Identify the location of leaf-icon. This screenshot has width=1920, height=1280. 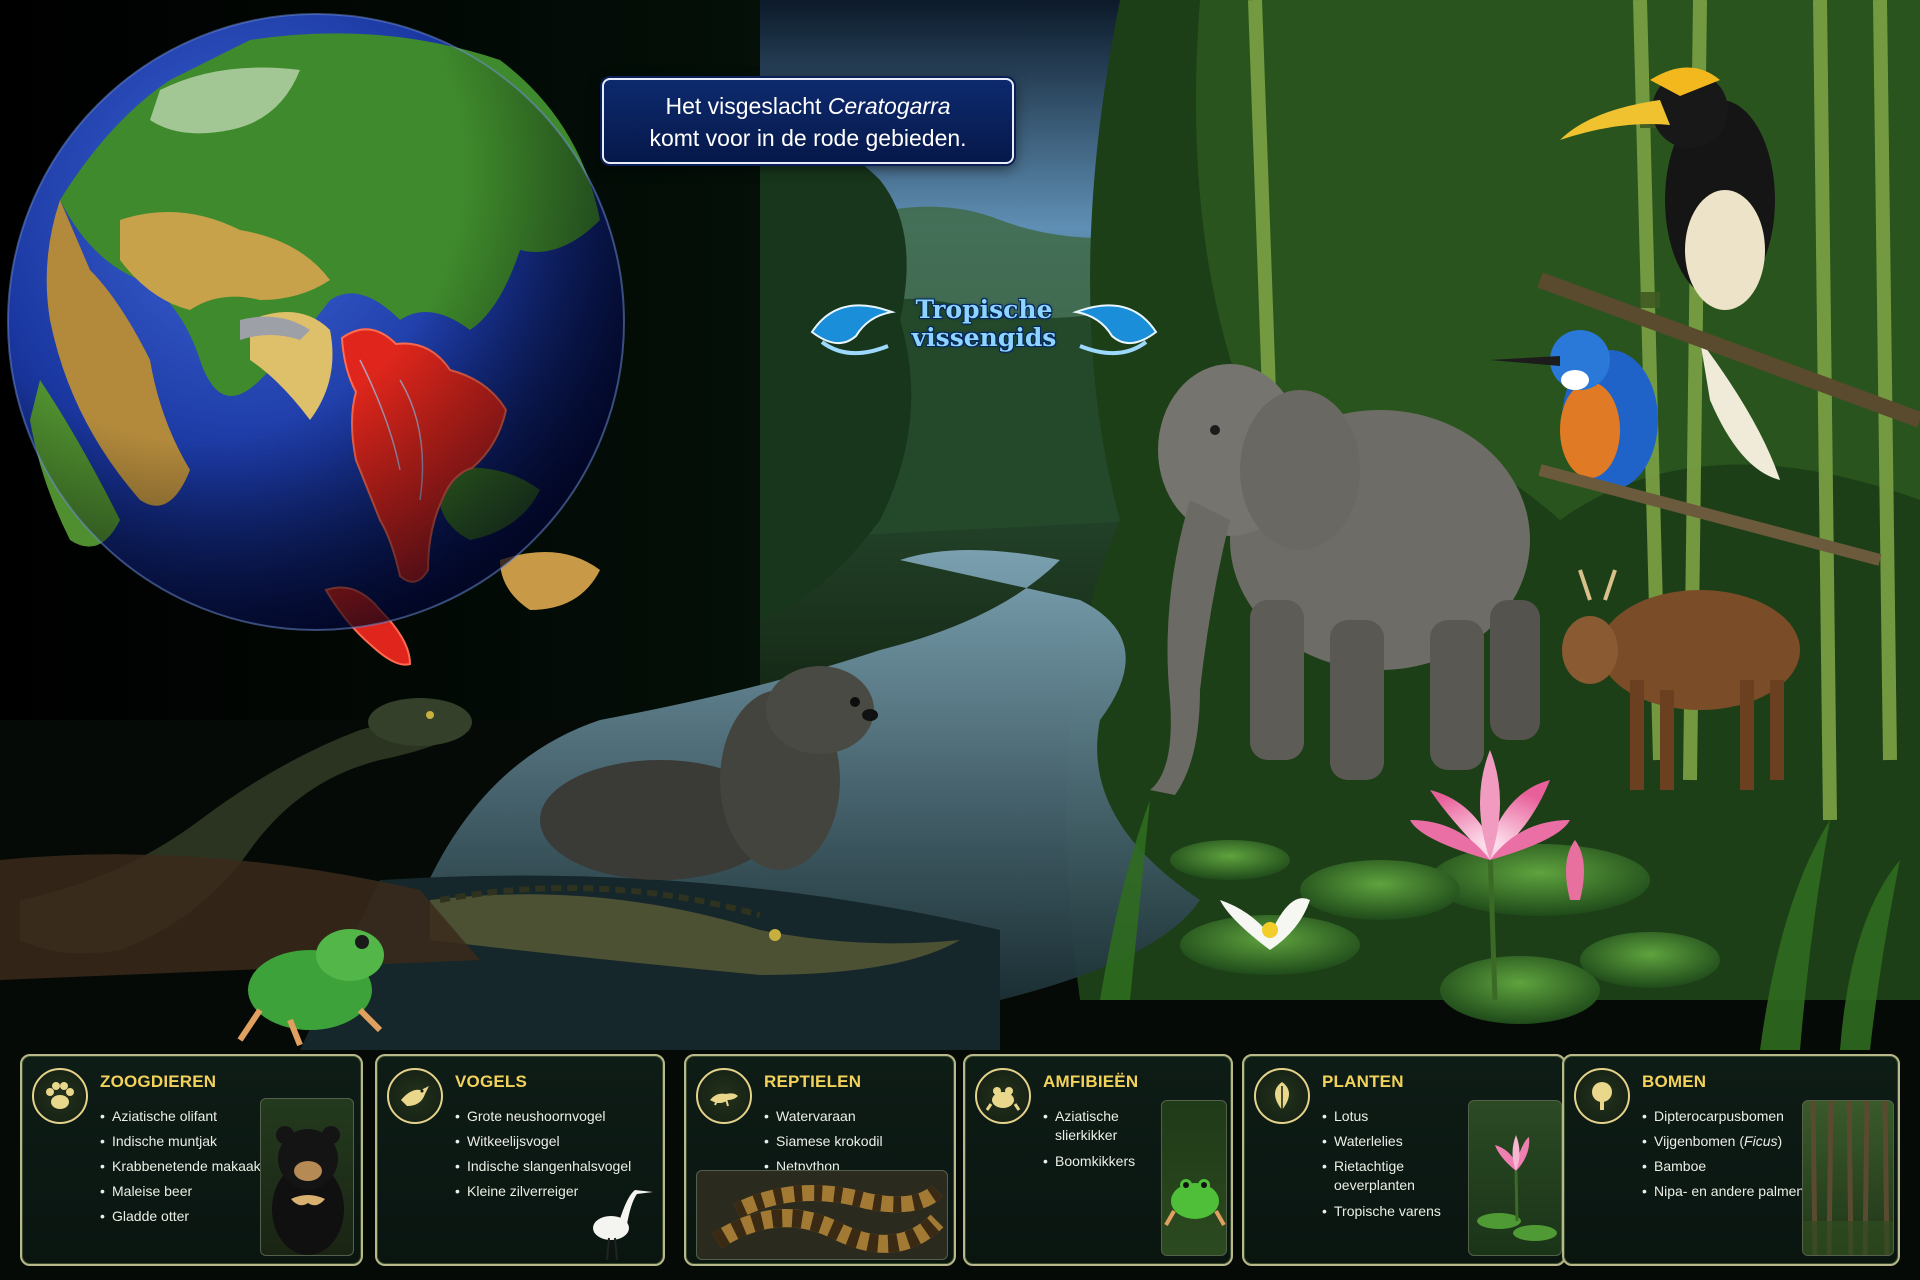
(1282, 1096).